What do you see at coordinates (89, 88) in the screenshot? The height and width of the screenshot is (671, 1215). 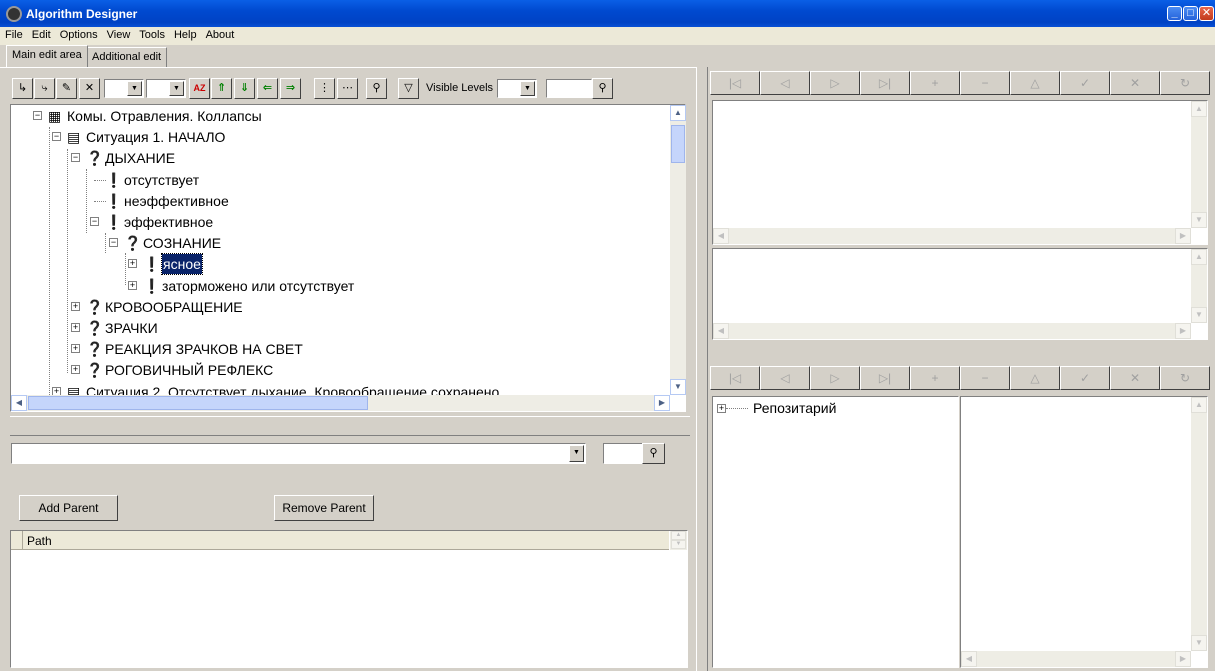 I see `delete-node-icon: ✕` at bounding box center [89, 88].